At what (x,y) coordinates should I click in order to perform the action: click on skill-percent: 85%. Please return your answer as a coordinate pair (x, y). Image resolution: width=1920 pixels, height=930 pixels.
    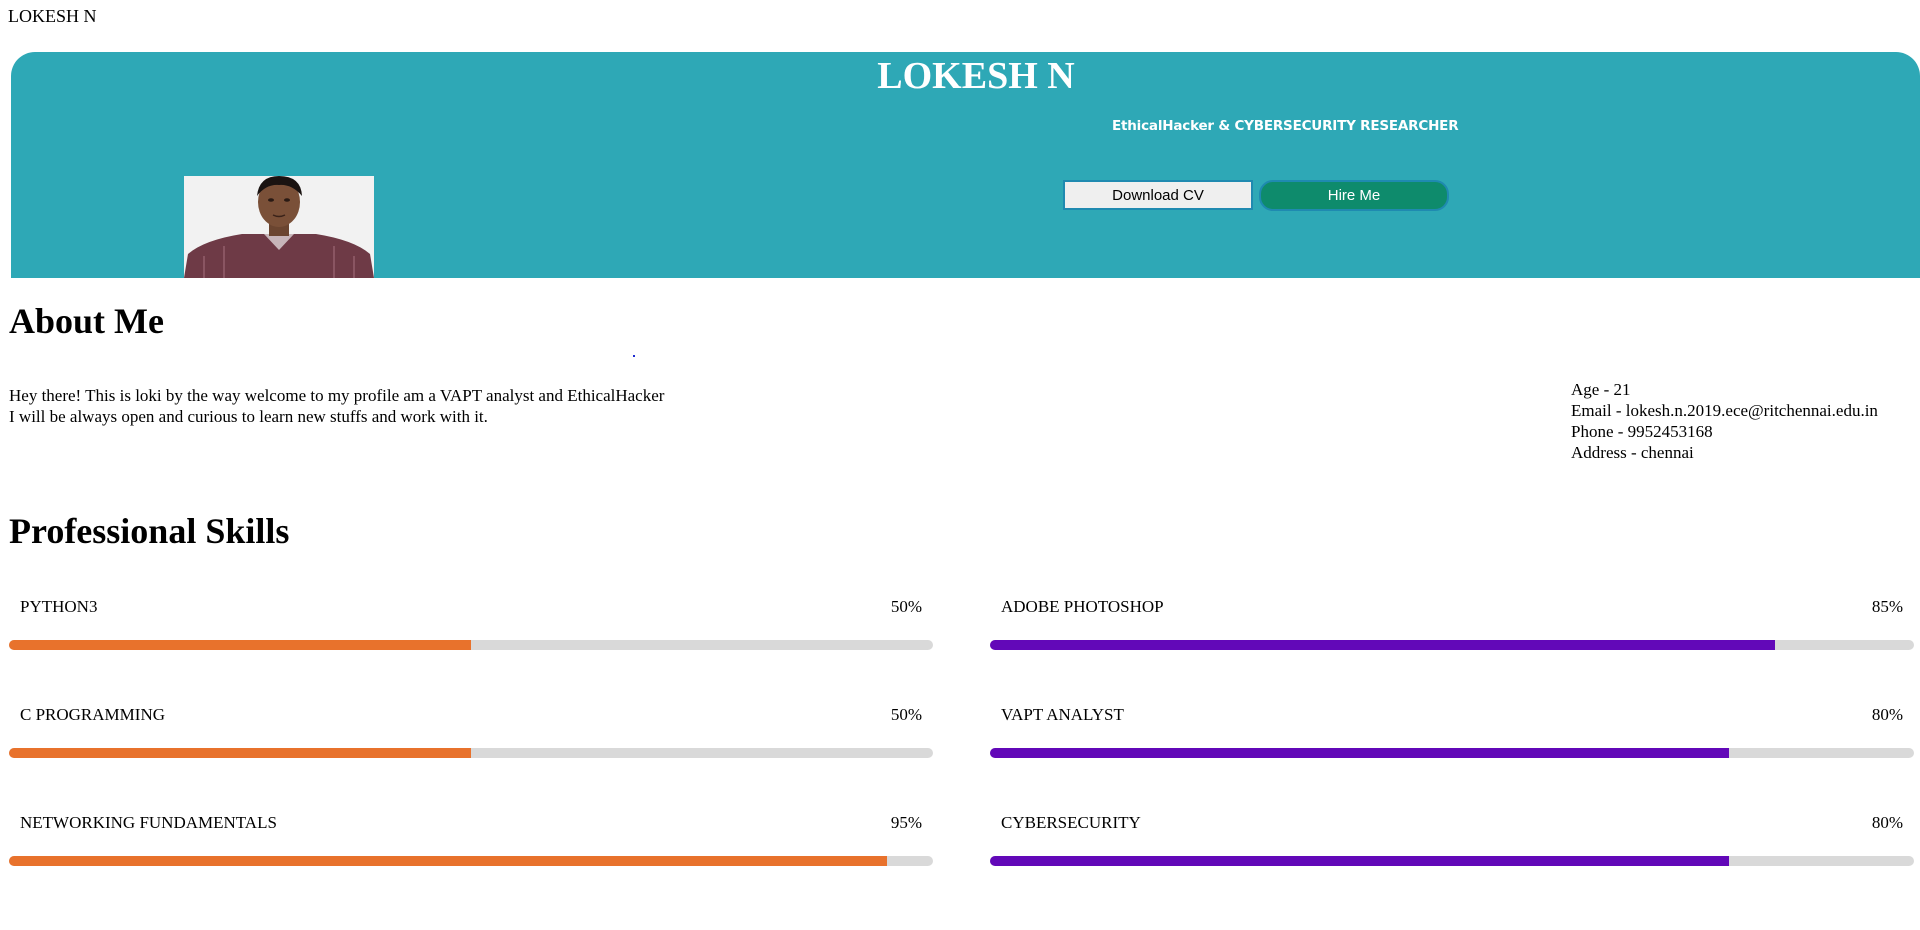
    Looking at the image, I should click on (1887, 606).